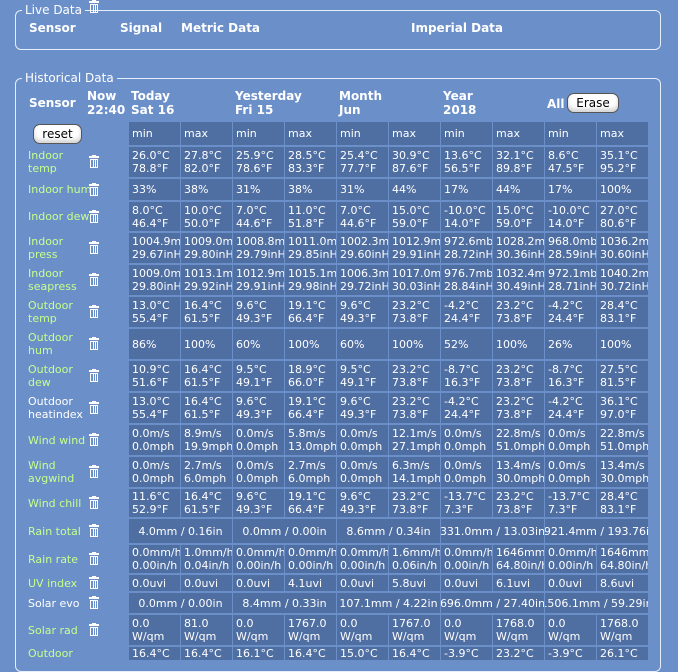 This screenshot has width=678, height=672. I want to click on value-cell: 10.9°C 51.6°F, so click(154, 376).